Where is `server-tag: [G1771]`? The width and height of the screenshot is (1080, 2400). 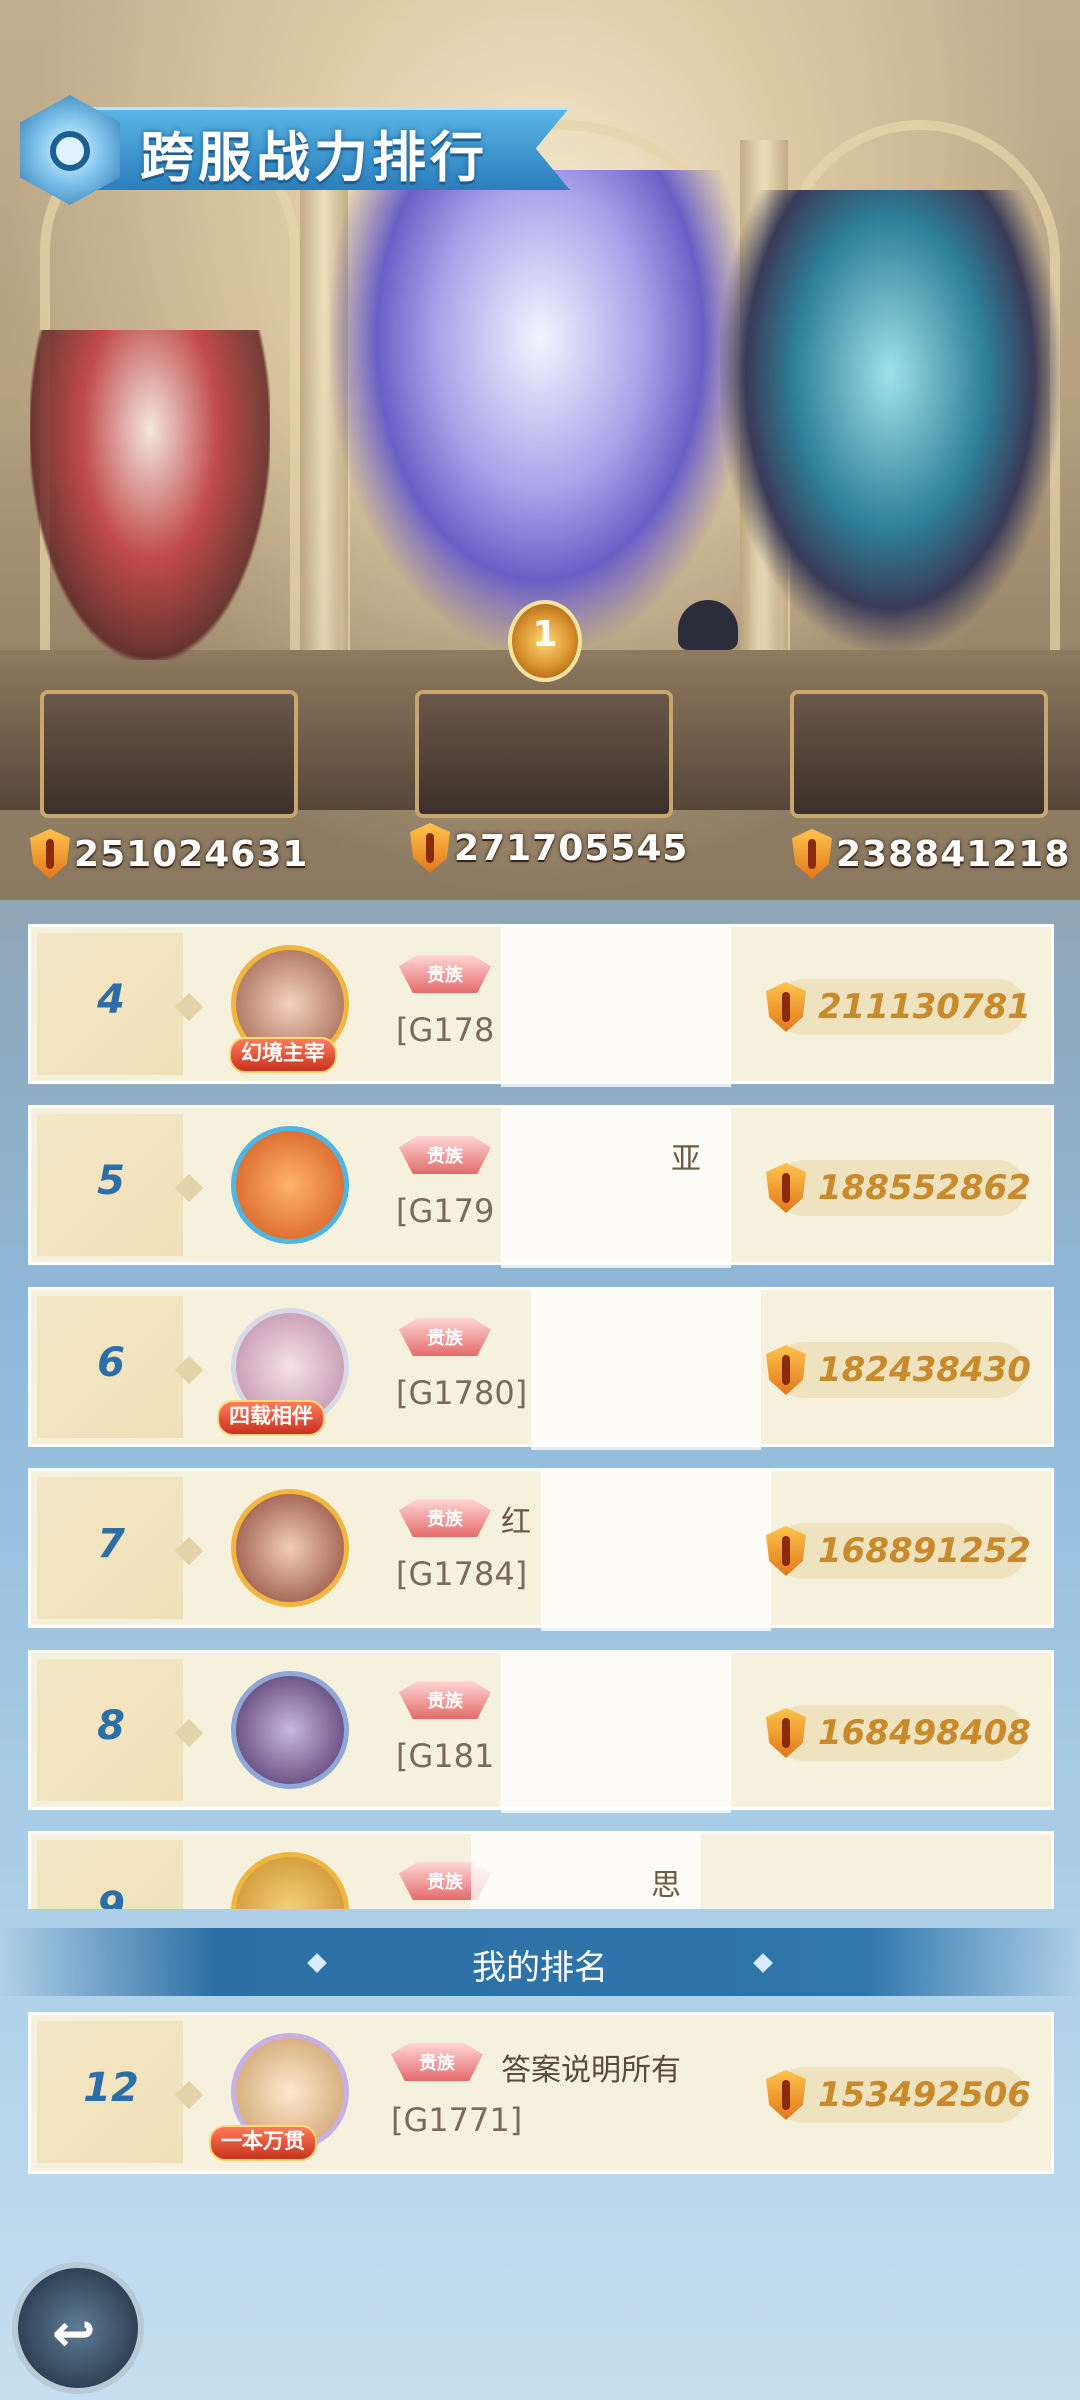
server-tag: [G1771] is located at coordinates (457, 2120).